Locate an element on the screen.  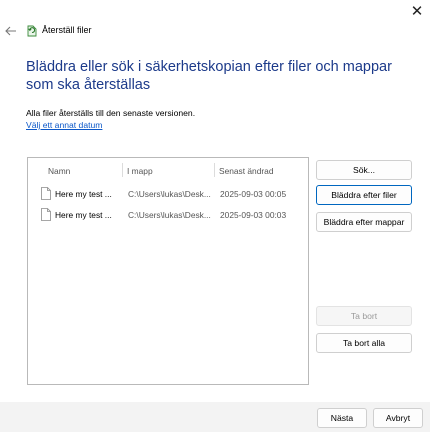
browse-files-button: Bläddra efter filer is located at coordinates (364, 195).